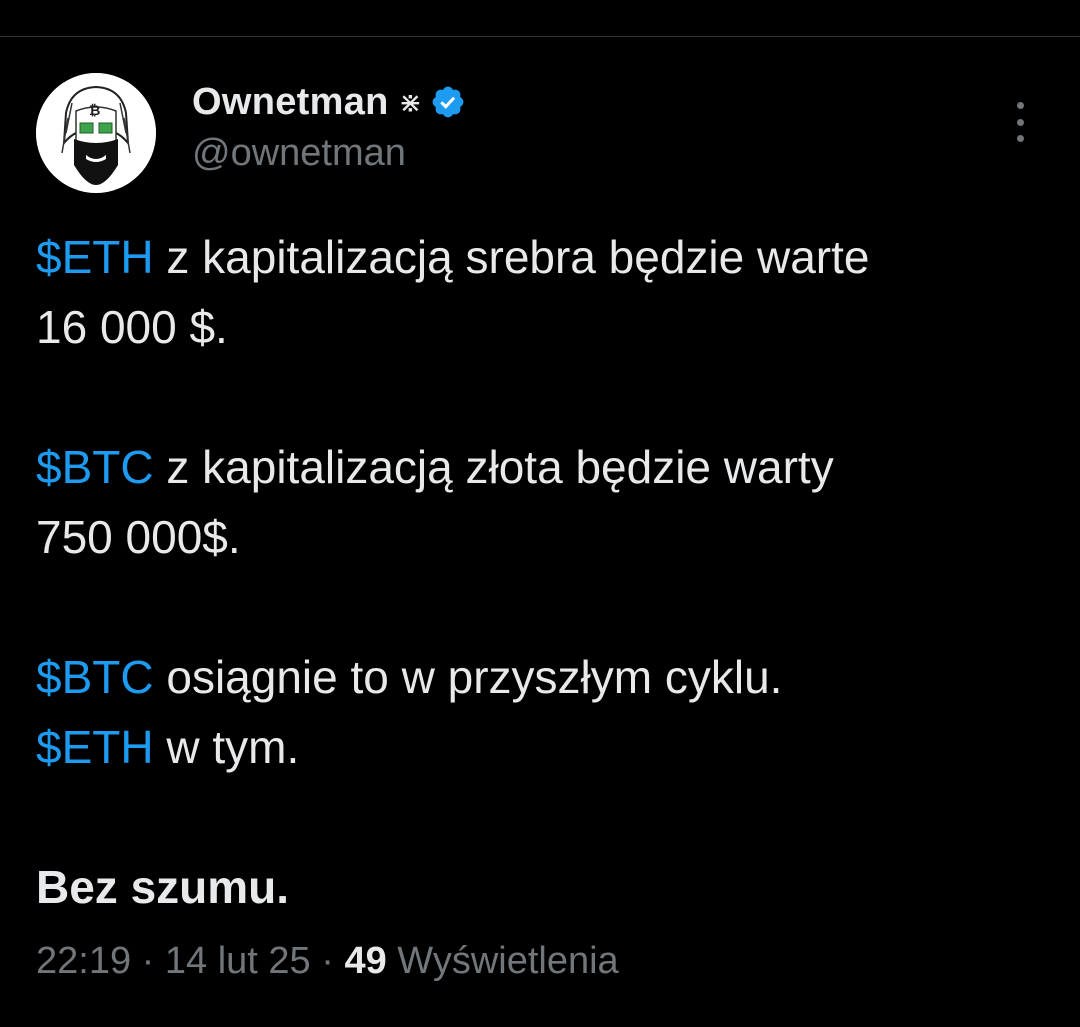 This screenshot has width=1080, height=1027. What do you see at coordinates (226, 747) in the screenshot?
I see `tweet-line-text: w tym.` at bounding box center [226, 747].